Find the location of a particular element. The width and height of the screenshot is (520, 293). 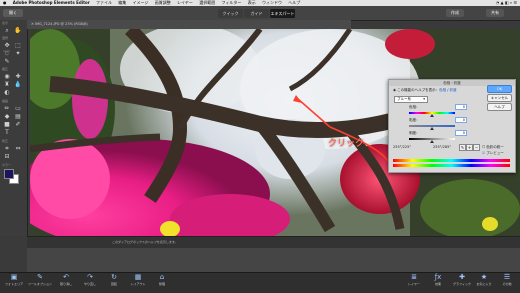

organizer-icon: ⌂ is located at coordinates (162, 277).